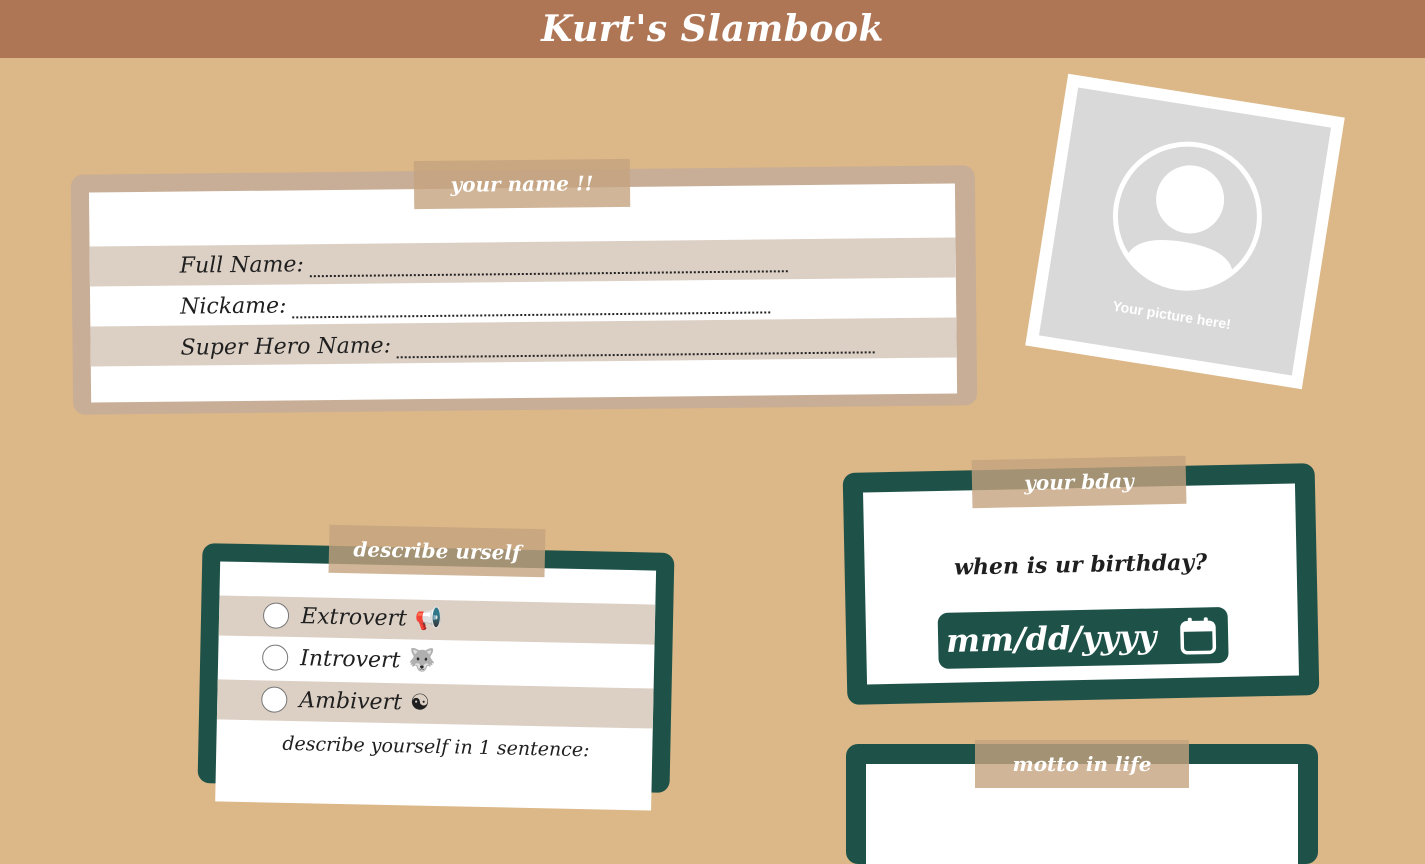 The width and height of the screenshot is (1425, 864). I want to click on ambivert-label: Ambivert, so click(351, 701).